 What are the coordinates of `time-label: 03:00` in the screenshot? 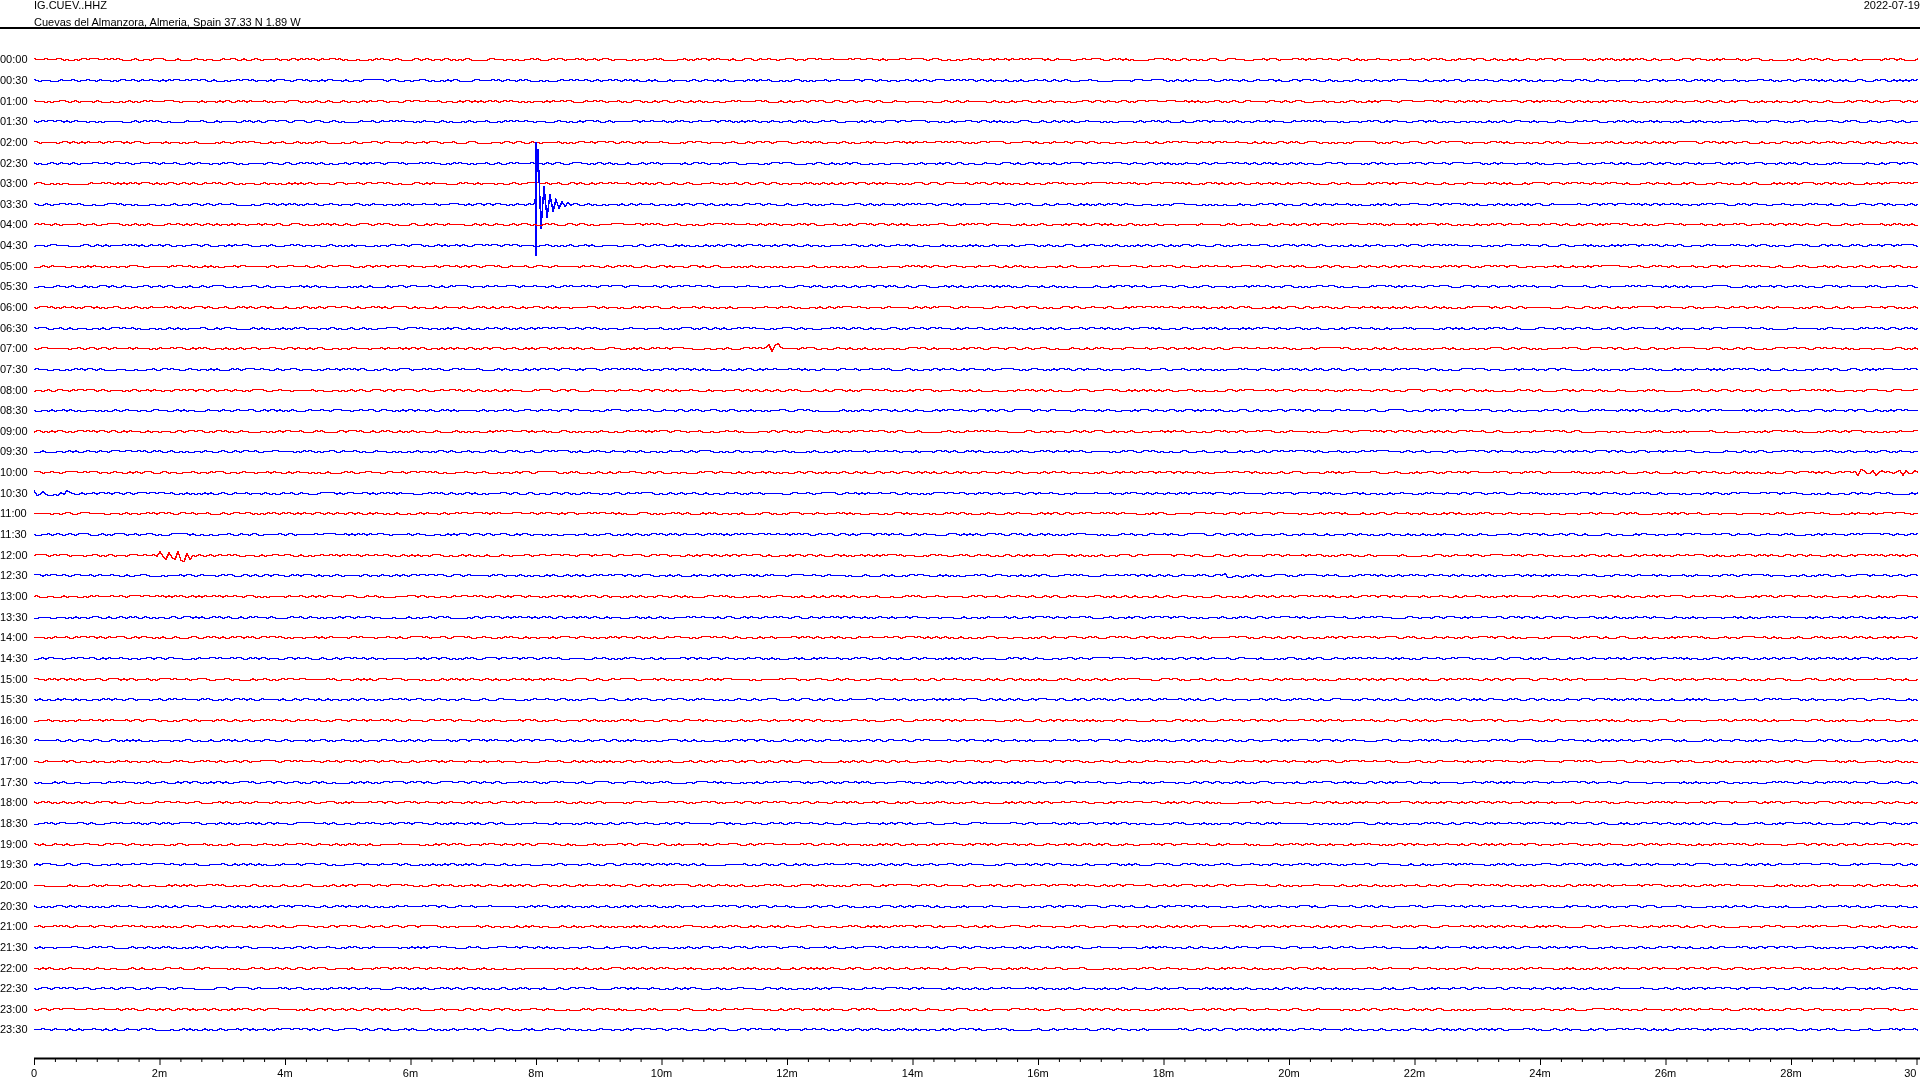 It's located at (14, 183).